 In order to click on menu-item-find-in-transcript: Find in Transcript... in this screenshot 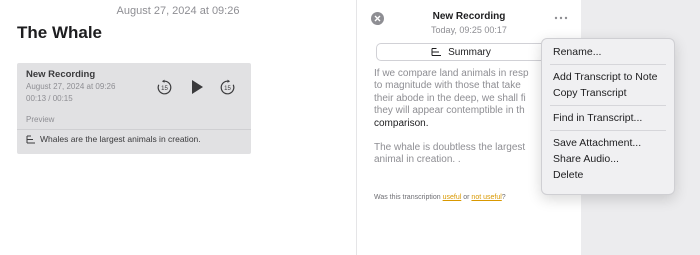, I will do `click(608, 118)`.